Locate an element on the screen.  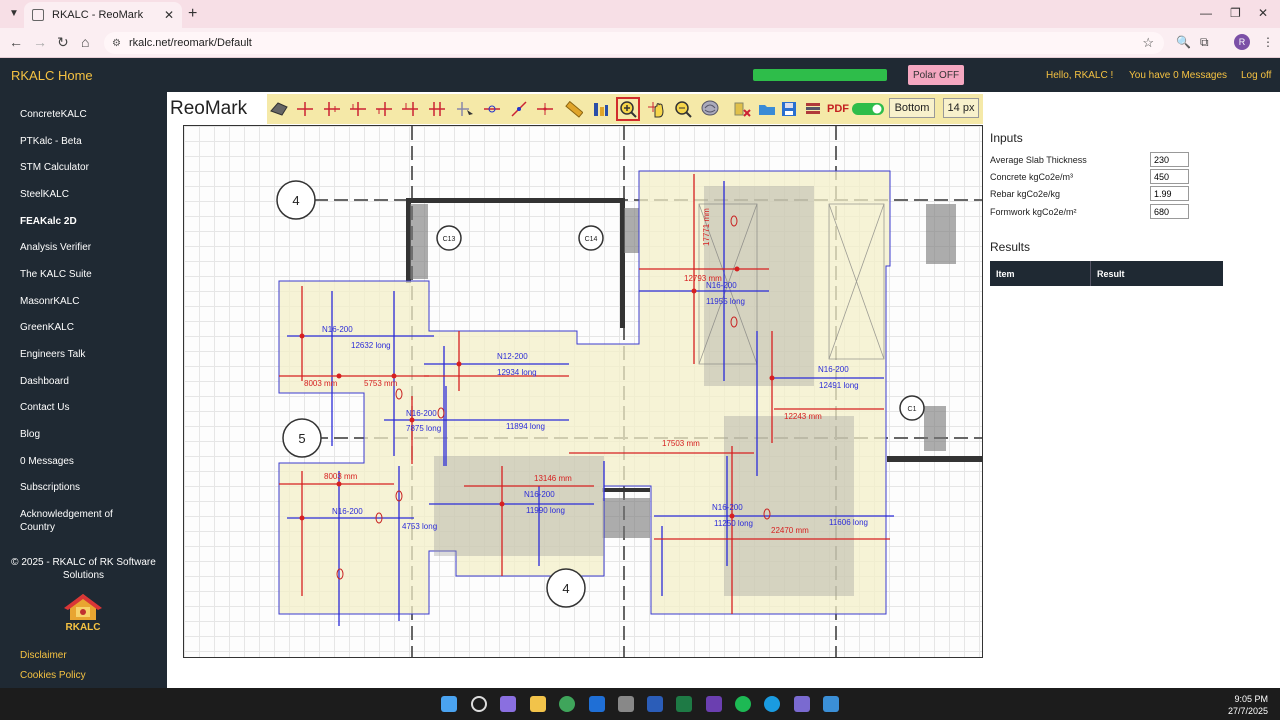
sidebar-item-analysis-verifier: Analysis Verifier is located at coordinates (55, 247).